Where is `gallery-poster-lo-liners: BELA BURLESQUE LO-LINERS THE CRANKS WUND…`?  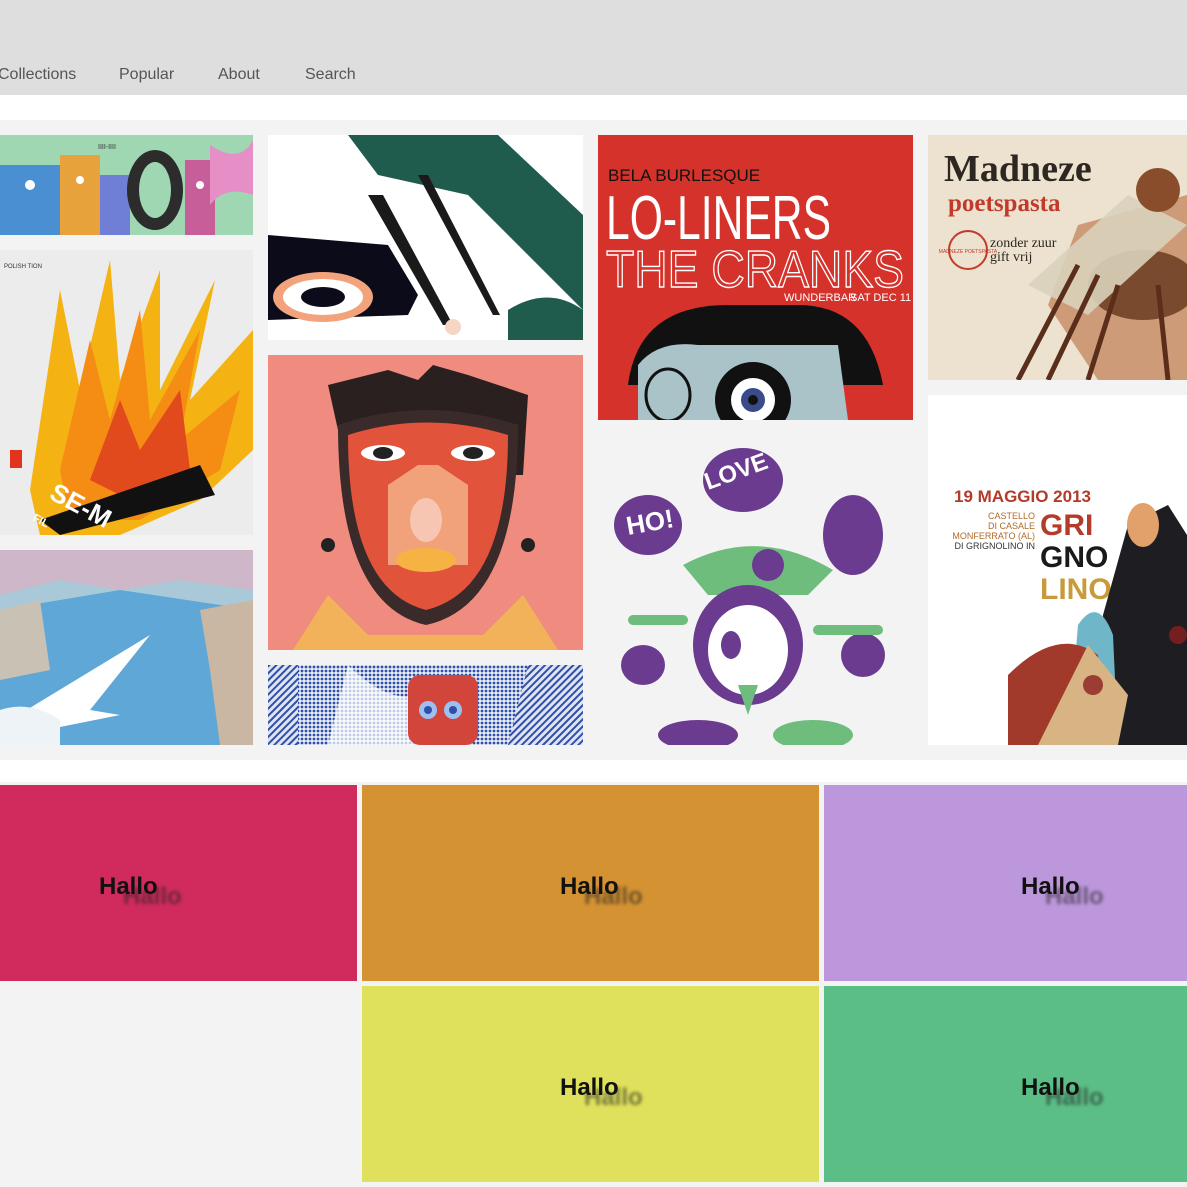 gallery-poster-lo-liners: BELA BURLESQUE LO-LINERS THE CRANKS WUND… is located at coordinates (755, 277).